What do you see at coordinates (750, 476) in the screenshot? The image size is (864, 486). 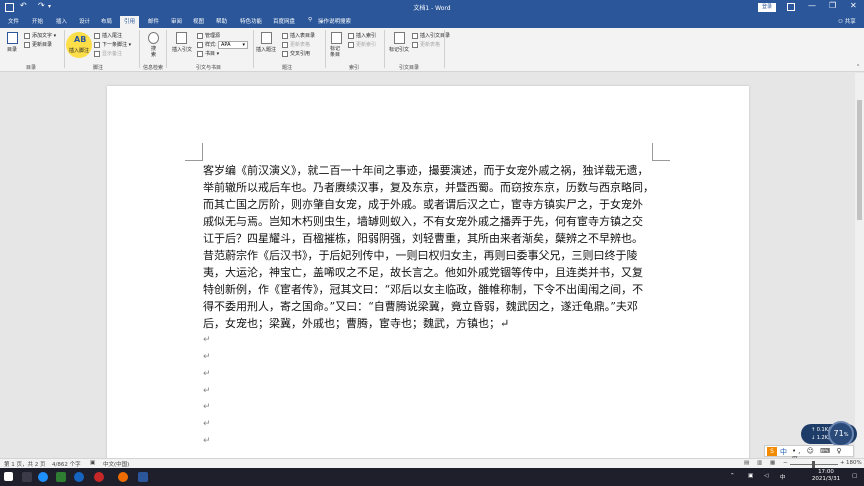 I see `network-icon: ▣` at bounding box center [750, 476].